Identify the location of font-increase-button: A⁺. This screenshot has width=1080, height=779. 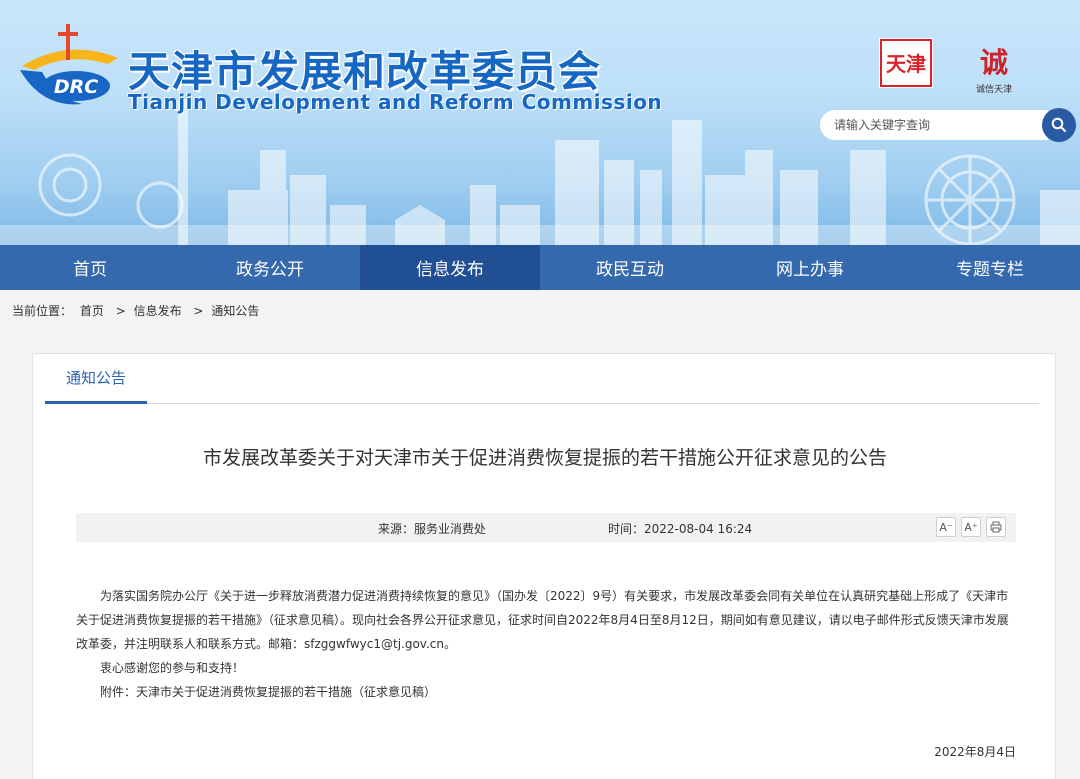
(971, 527).